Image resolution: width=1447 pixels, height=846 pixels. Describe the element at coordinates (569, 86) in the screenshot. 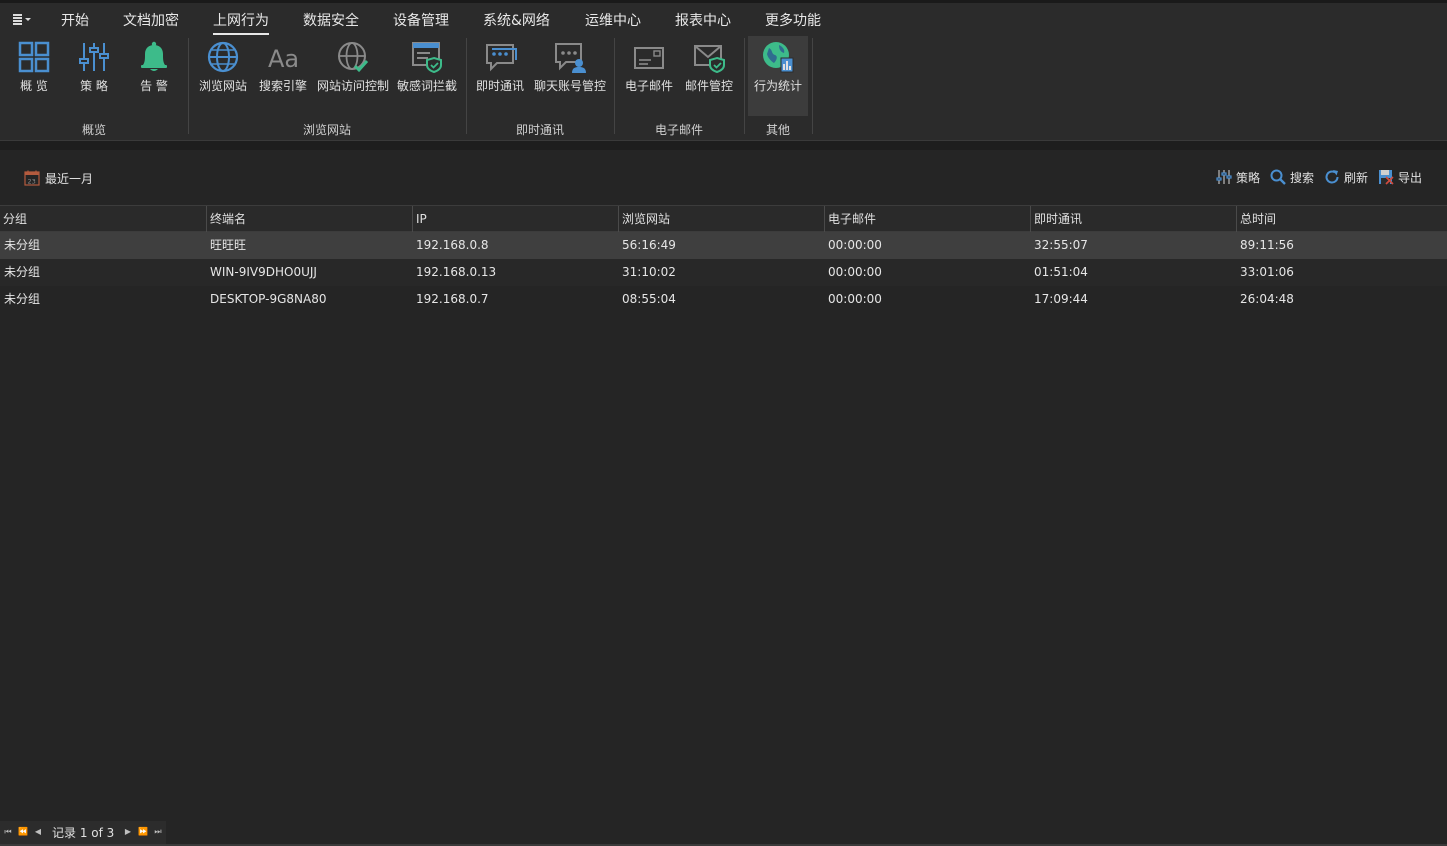

I see `chat-account-control-label: 聊天账号管控` at that location.